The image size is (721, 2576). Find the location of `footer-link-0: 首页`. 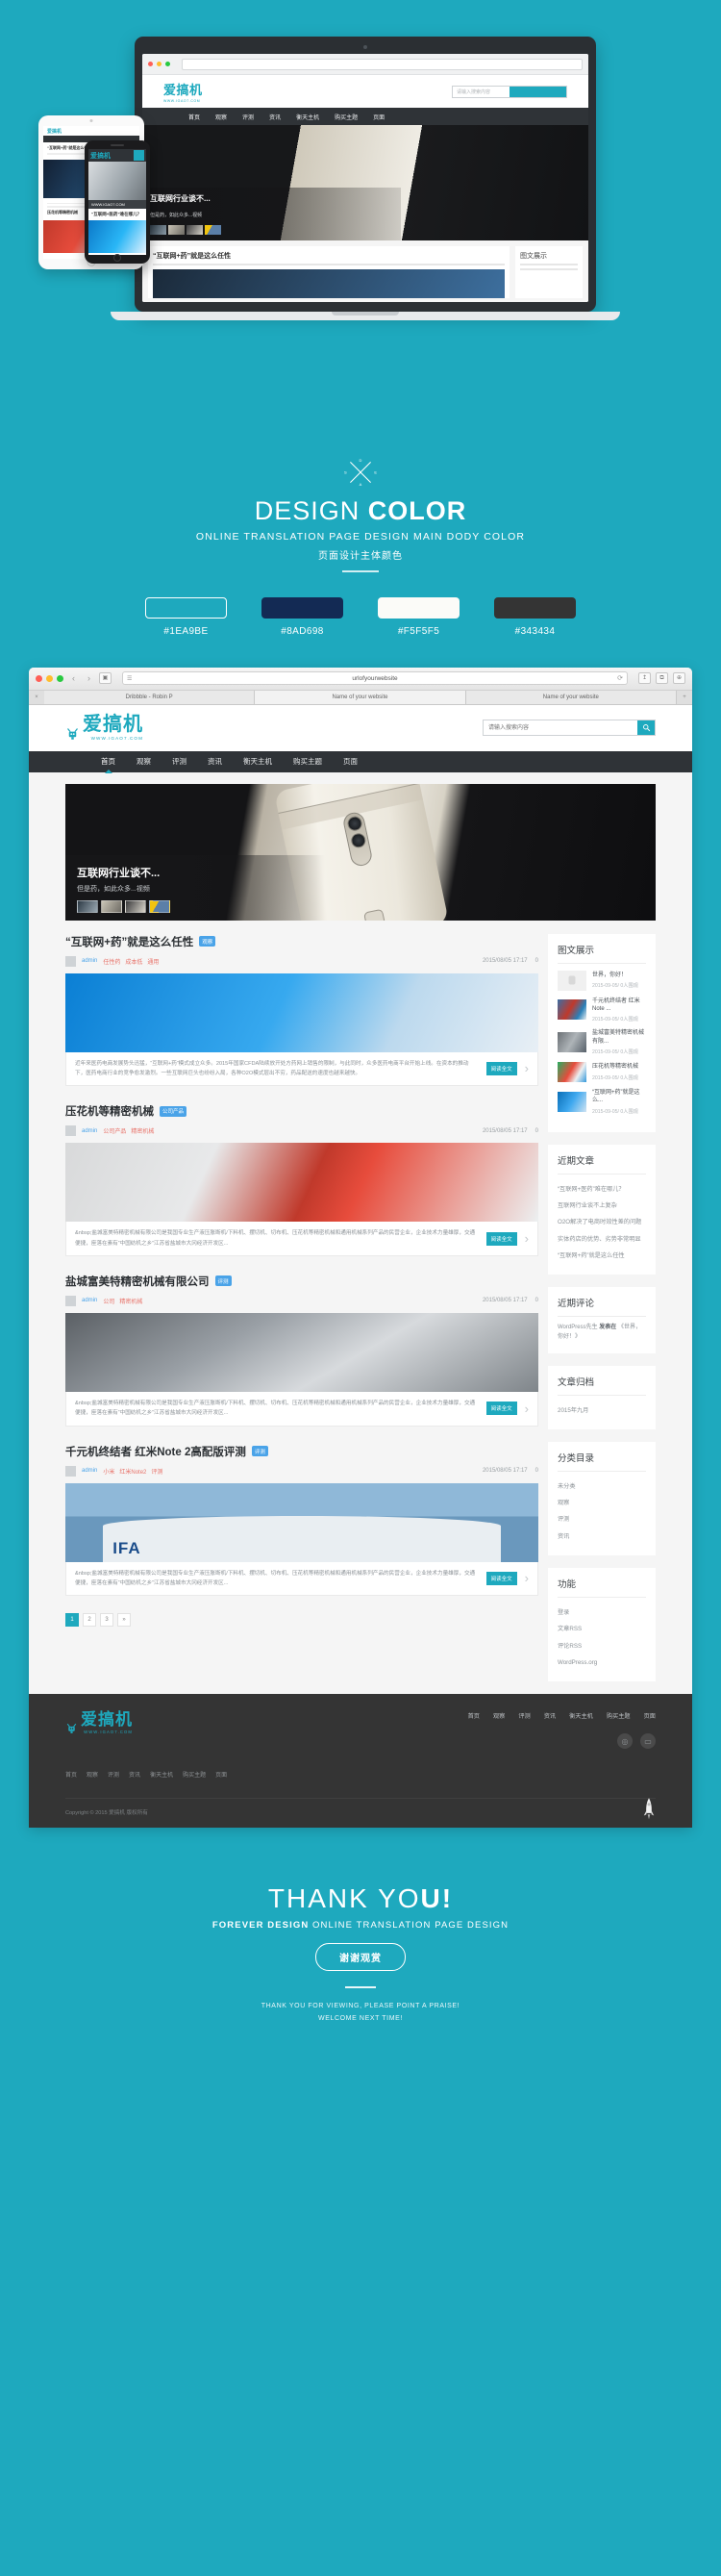

footer-link-0: 首页 is located at coordinates (71, 1774).